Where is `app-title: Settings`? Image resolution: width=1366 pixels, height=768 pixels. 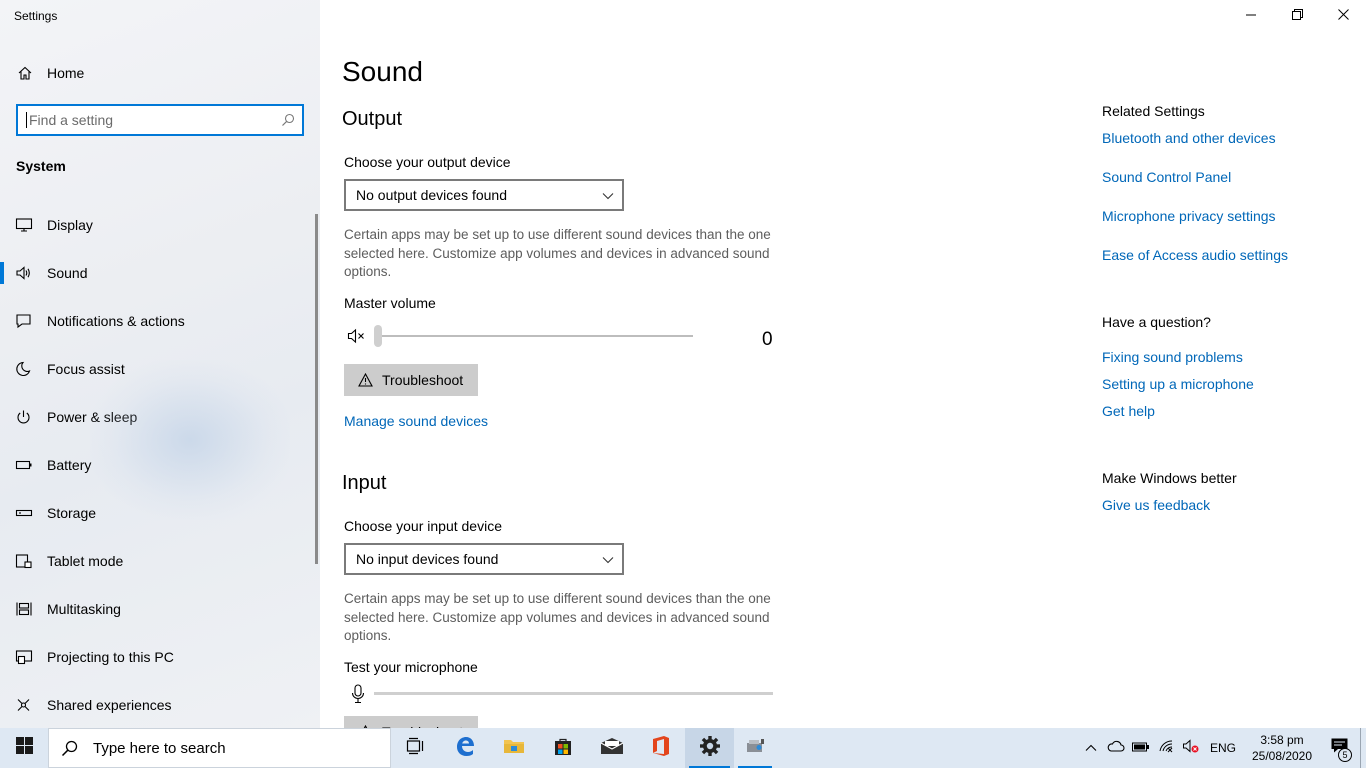 app-title: Settings is located at coordinates (36, 16).